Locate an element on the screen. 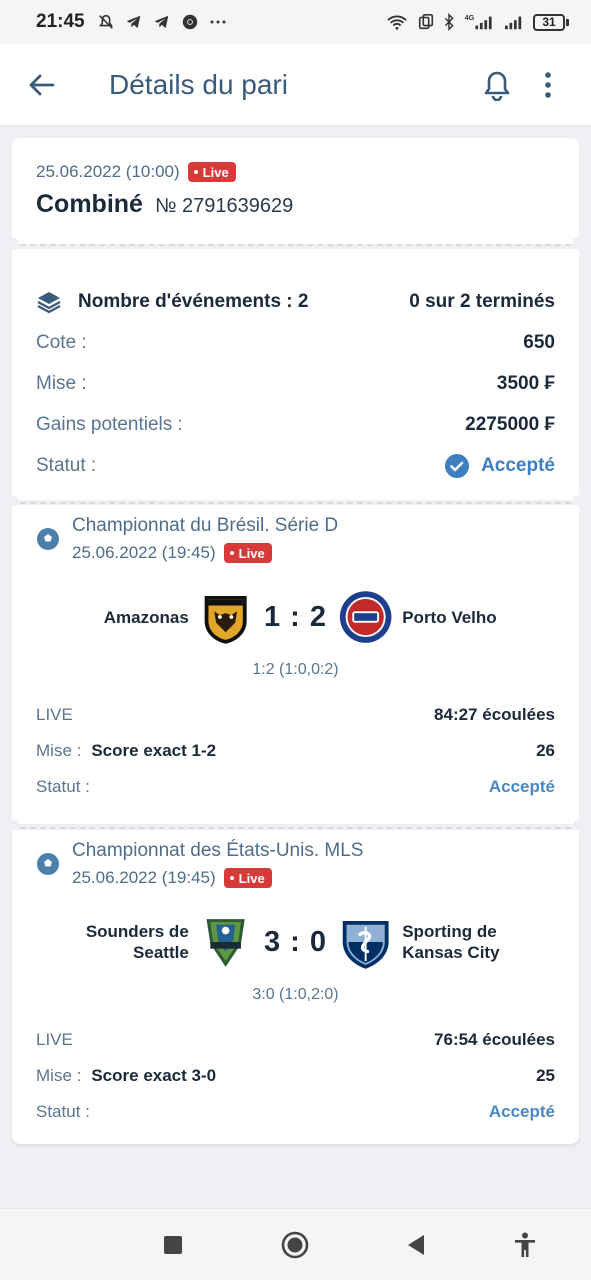 The width and height of the screenshot is (591, 1280). potential-winnings-row: Gains potentiels : 2275000 ₣ is located at coordinates (295, 424).